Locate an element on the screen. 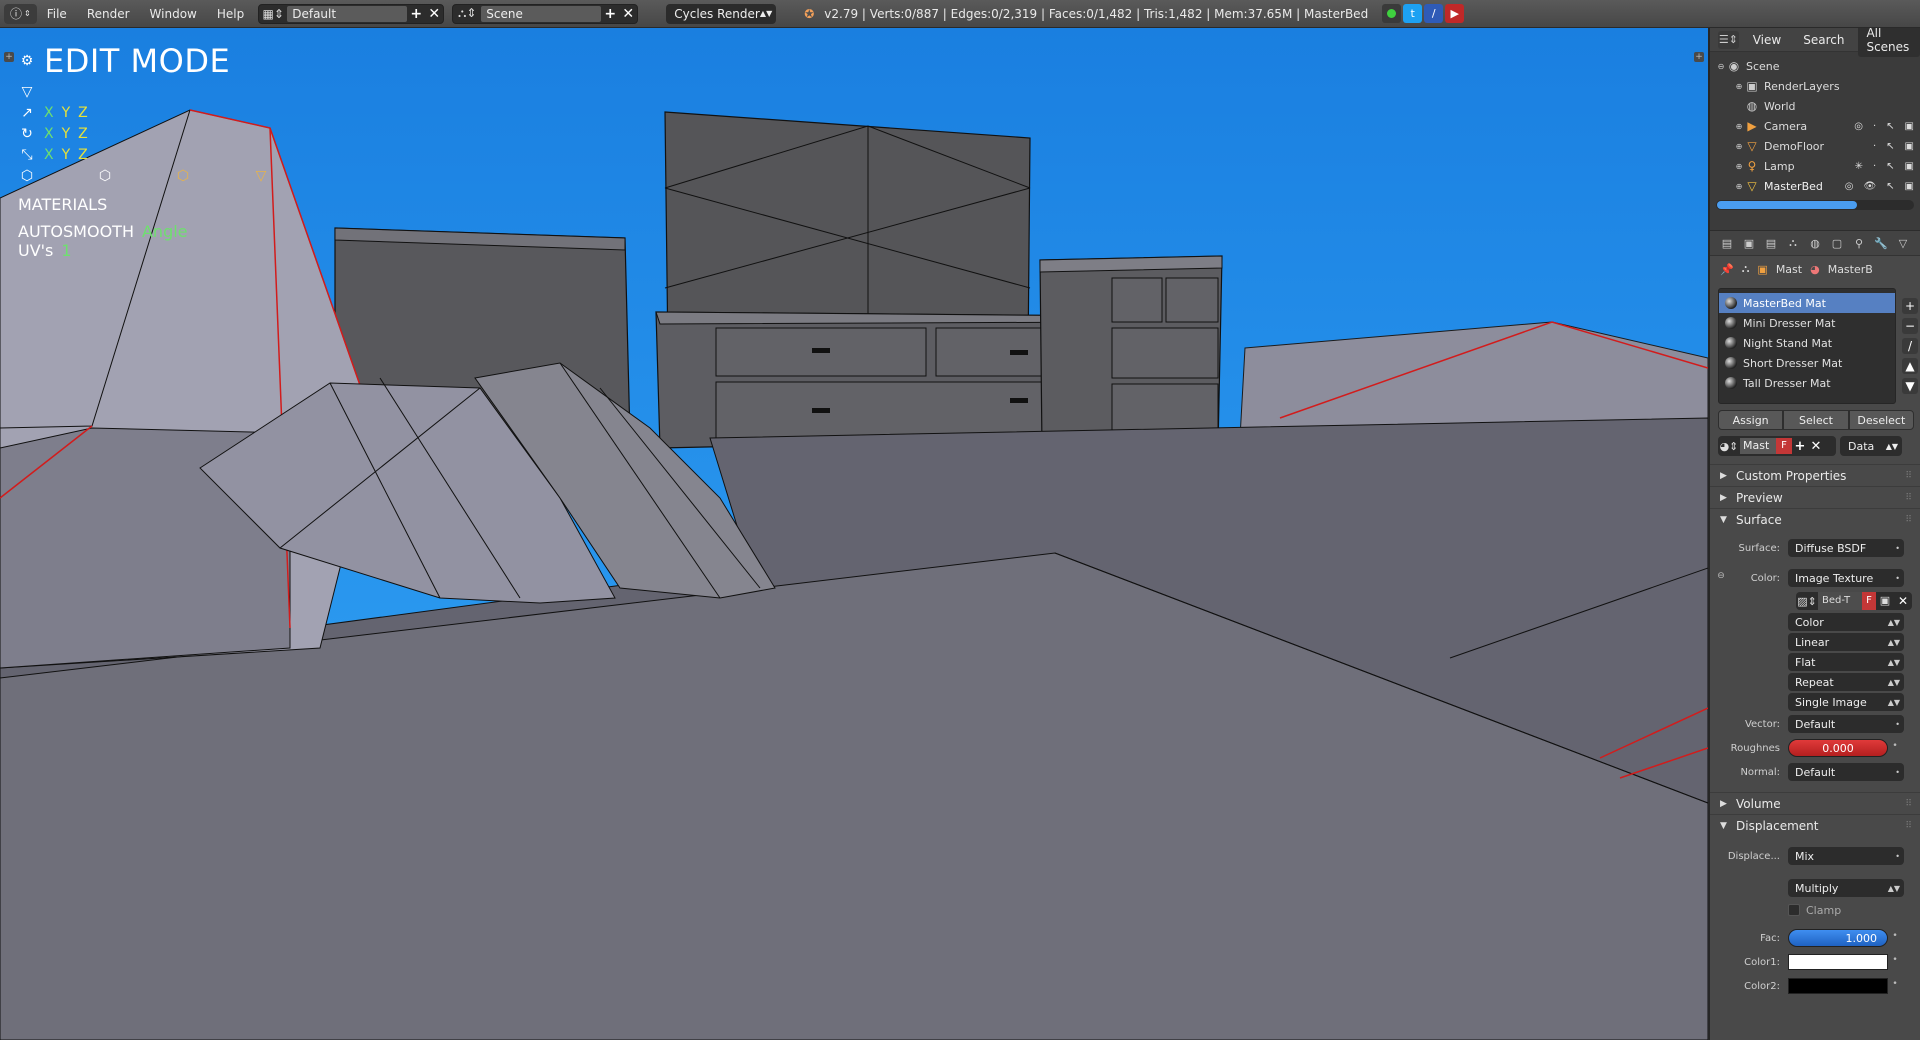 The width and height of the screenshot is (1920, 1040). vector-dropdown: Default • is located at coordinates (1846, 724).